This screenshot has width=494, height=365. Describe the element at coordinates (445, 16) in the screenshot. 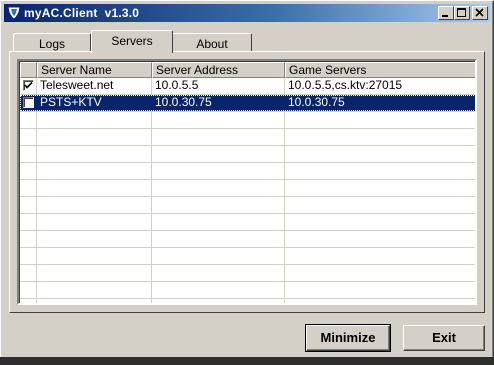

I see `minimize-icon` at that location.